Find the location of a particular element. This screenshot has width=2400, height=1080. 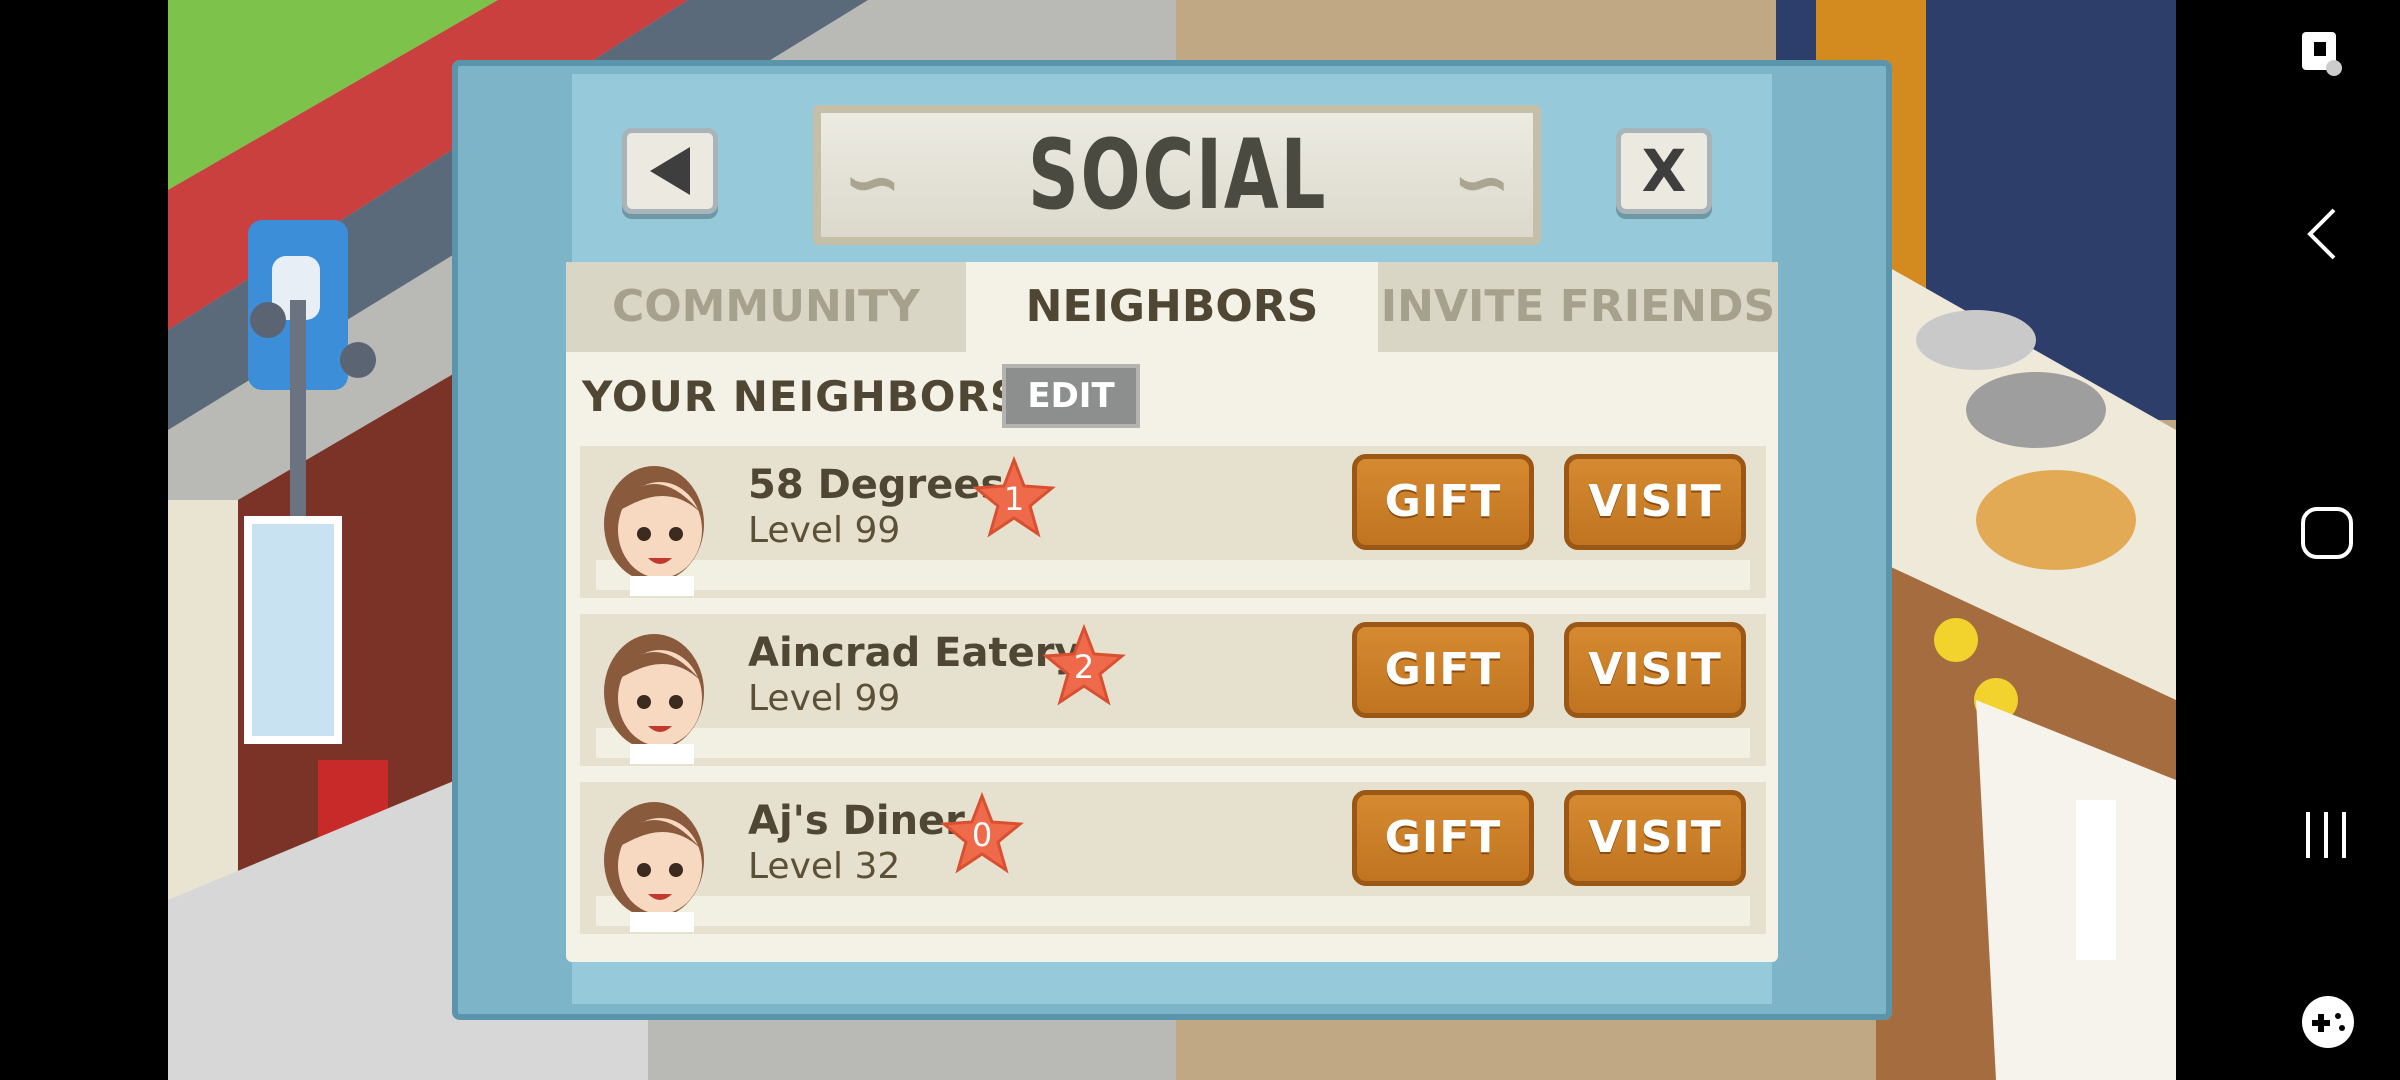

system-navigation-bar is located at coordinates (2288, 540).